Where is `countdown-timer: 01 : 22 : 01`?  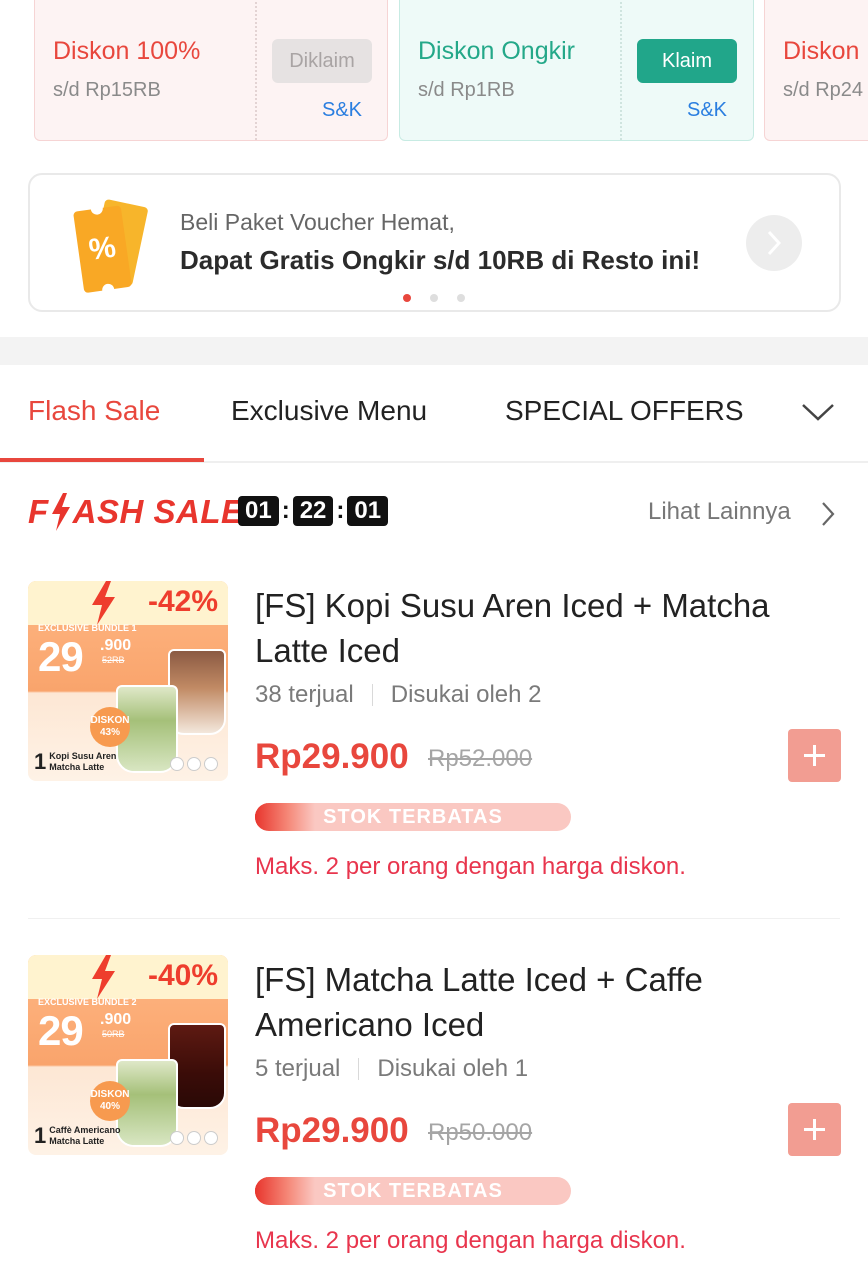
countdown-timer: 01 : 22 : 01 is located at coordinates (313, 511).